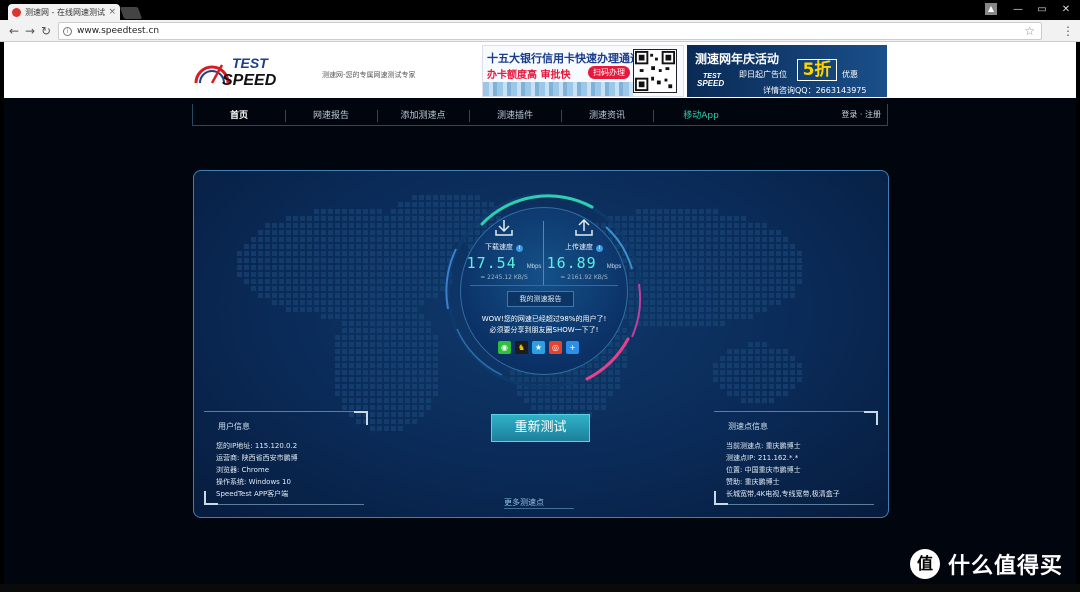 Image resolution: width=1080 pixels, height=592 pixels. I want to click on logo-text-bottom: SPEED, so click(249, 80).